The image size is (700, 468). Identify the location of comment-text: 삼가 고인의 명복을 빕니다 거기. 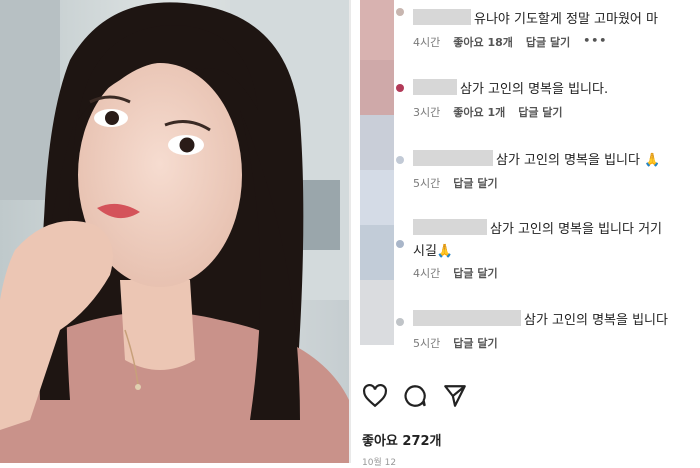
(576, 229).